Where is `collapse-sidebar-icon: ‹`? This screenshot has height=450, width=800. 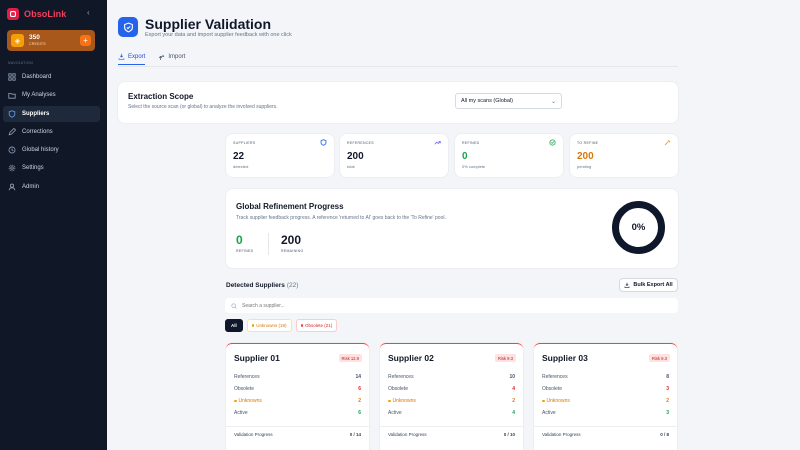 collapse-sidebar-icon: ‹ is located at coordinates (88, 12).